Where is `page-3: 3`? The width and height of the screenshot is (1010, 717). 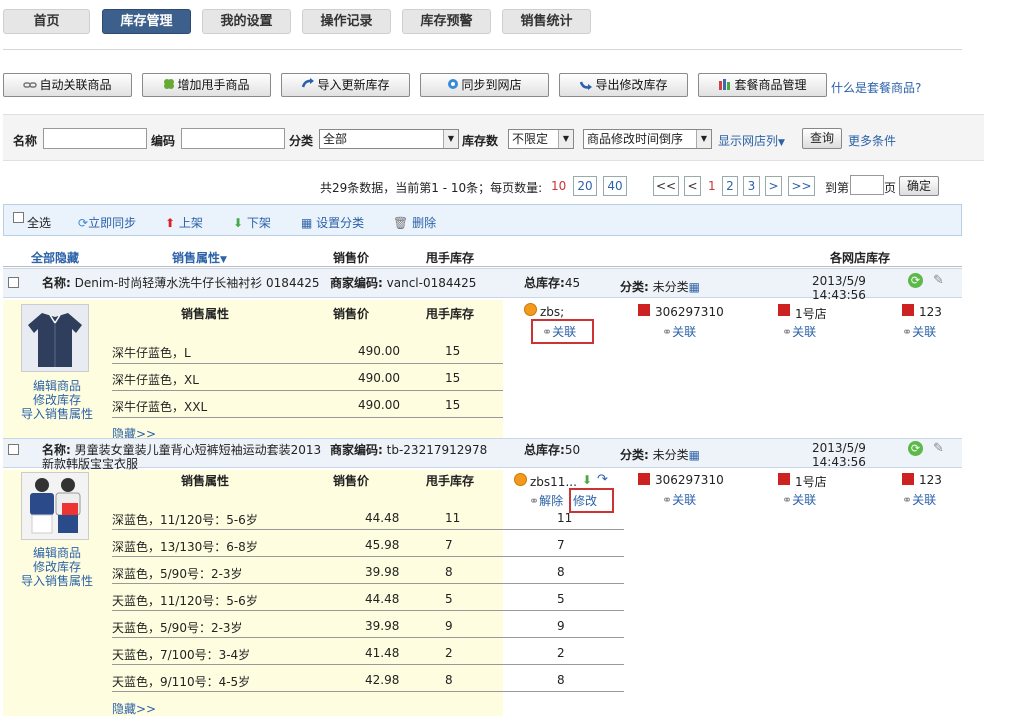
page-3: 3 is located at coordinates (751, 186).